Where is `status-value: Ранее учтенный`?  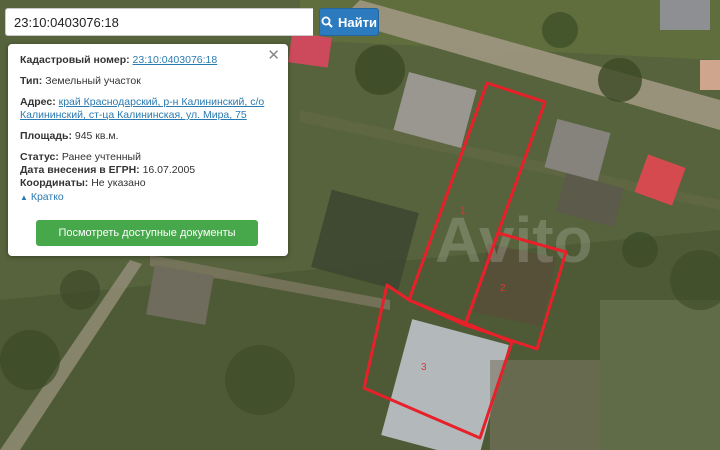 status-value: Ранее учтенный is located at coordinates (101, 157).